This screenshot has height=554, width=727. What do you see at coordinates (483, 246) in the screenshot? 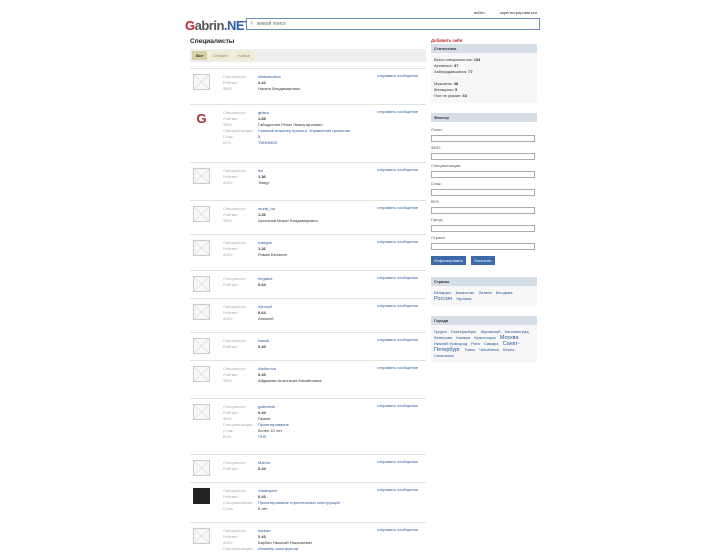
I see `filter-country-input` at bounding box center [483, 246].